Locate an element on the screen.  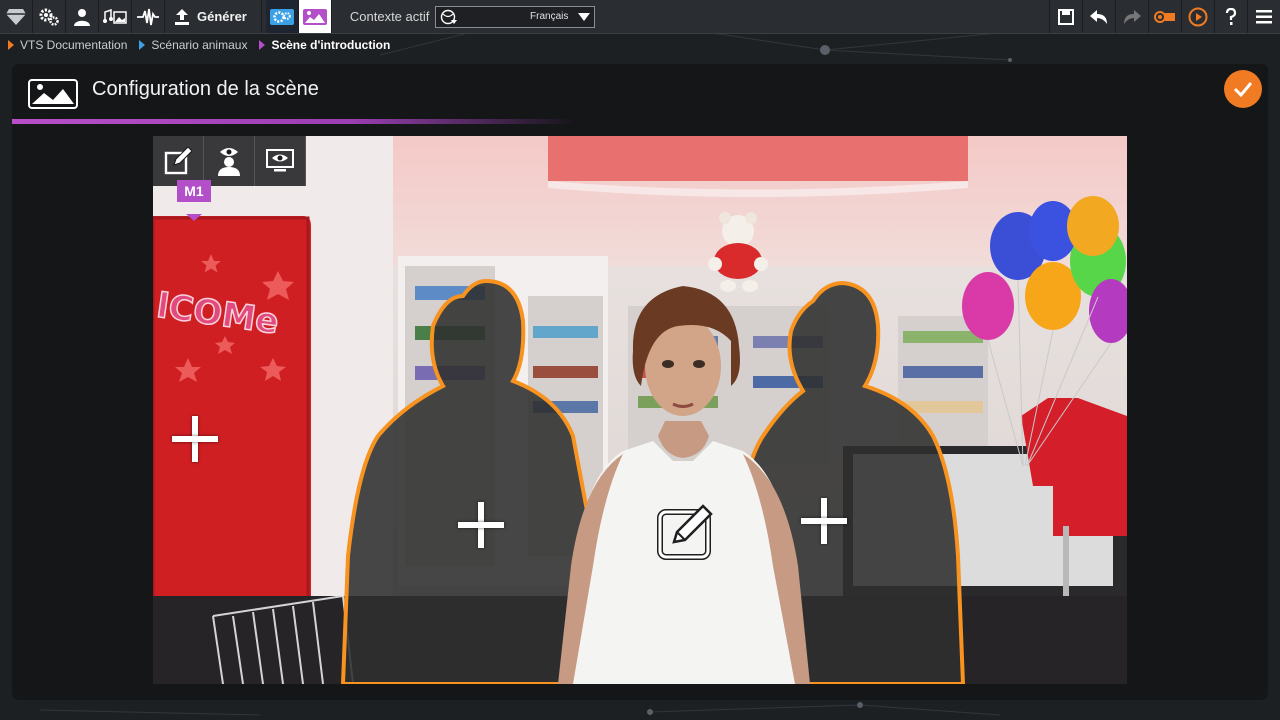
screen-view-button is located at coordinates (280, 161).